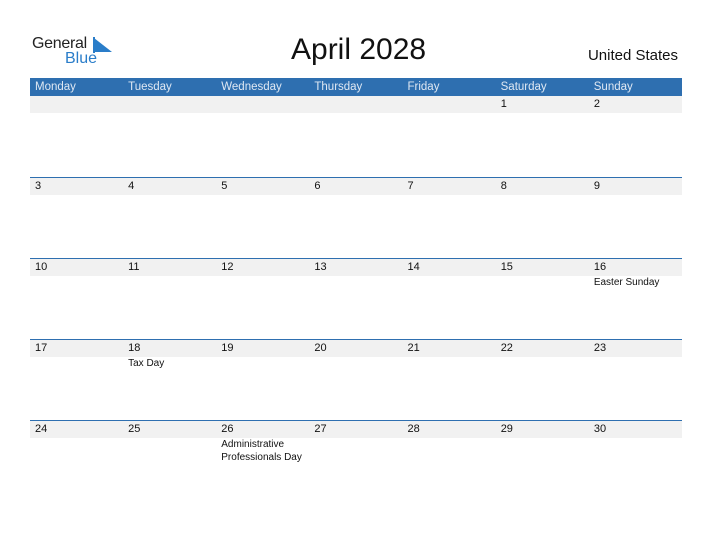  I want to click on day-number: 11, so click(134, 267).